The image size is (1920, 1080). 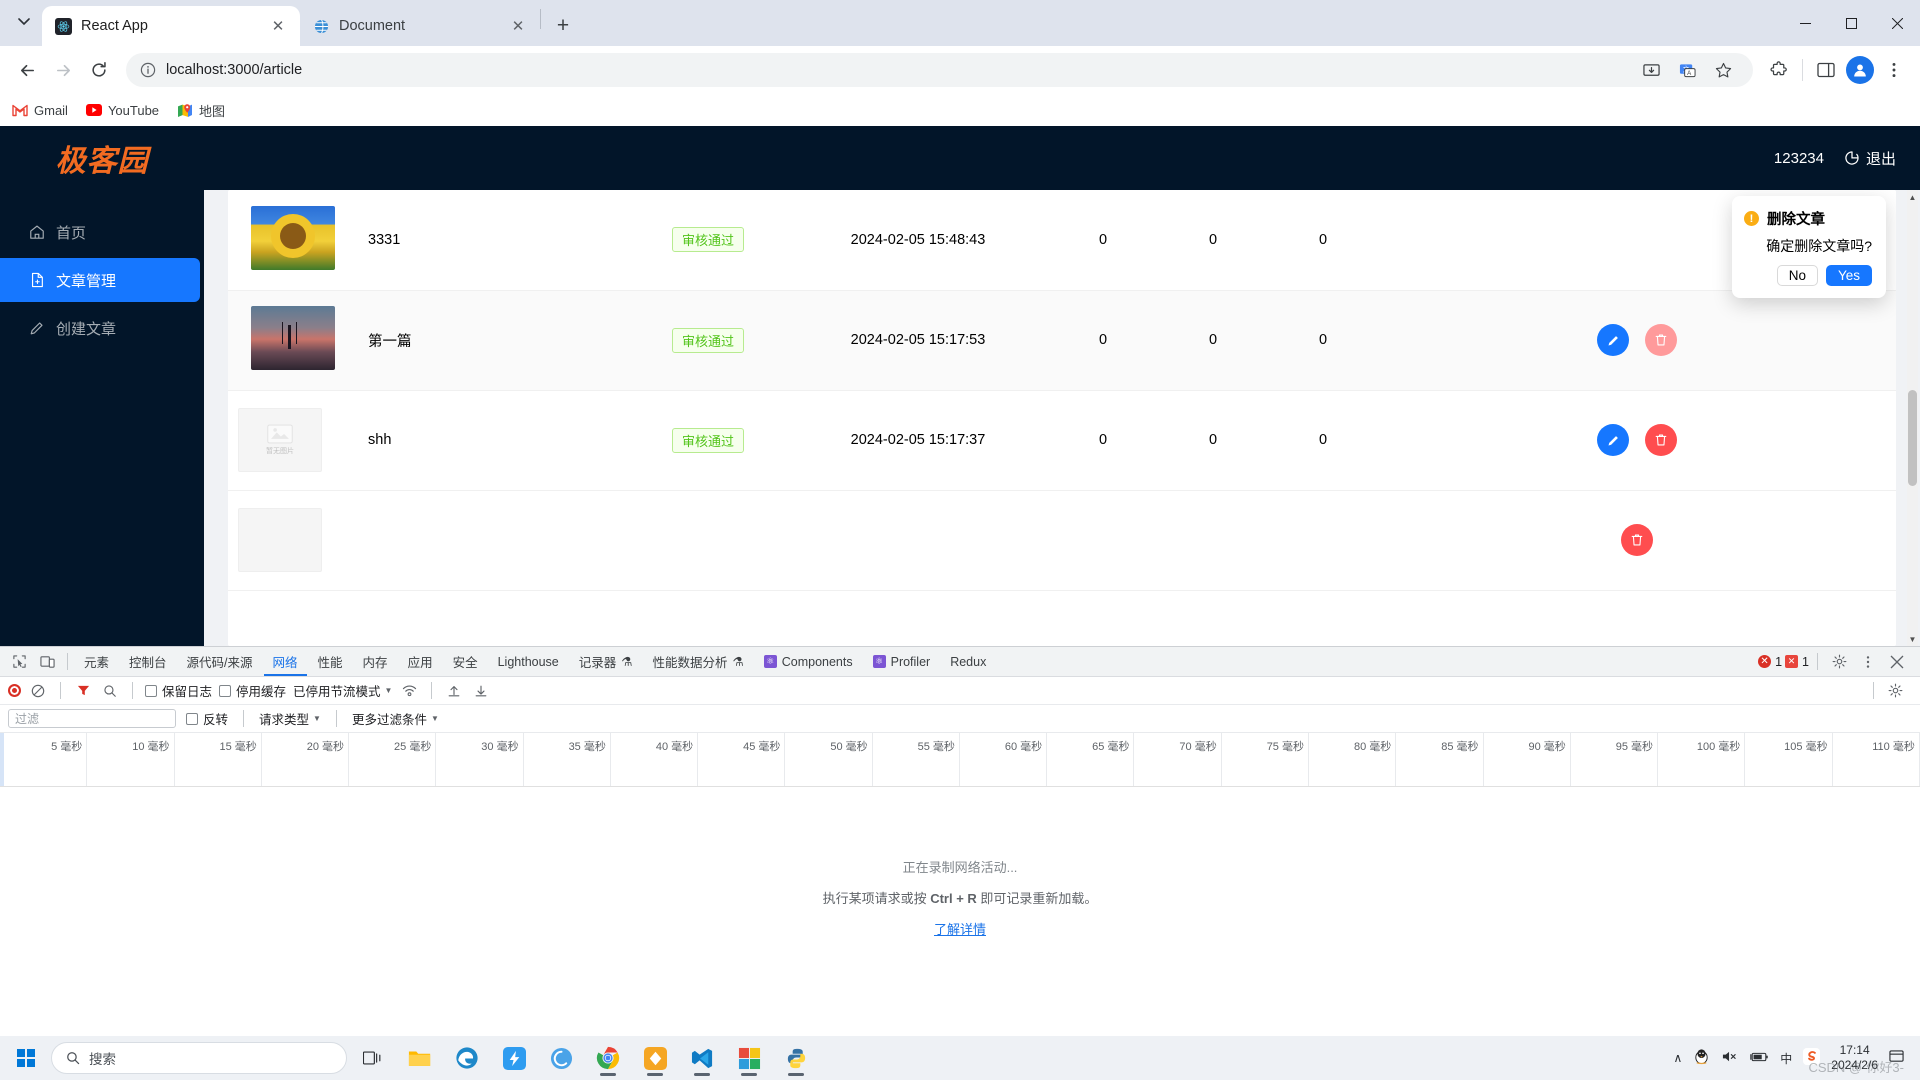 What do you see at coordinates (481, 691) in the screenshot?
I see `export-har-icon` at bounding box center [481, 691].